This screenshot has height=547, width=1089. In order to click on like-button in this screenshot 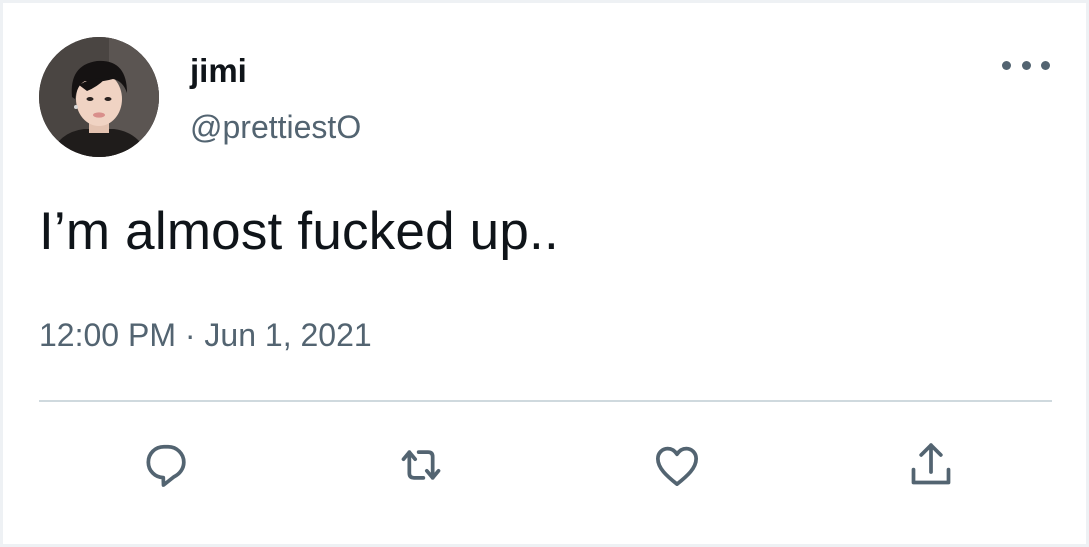, I will do `click(677, 465)`.